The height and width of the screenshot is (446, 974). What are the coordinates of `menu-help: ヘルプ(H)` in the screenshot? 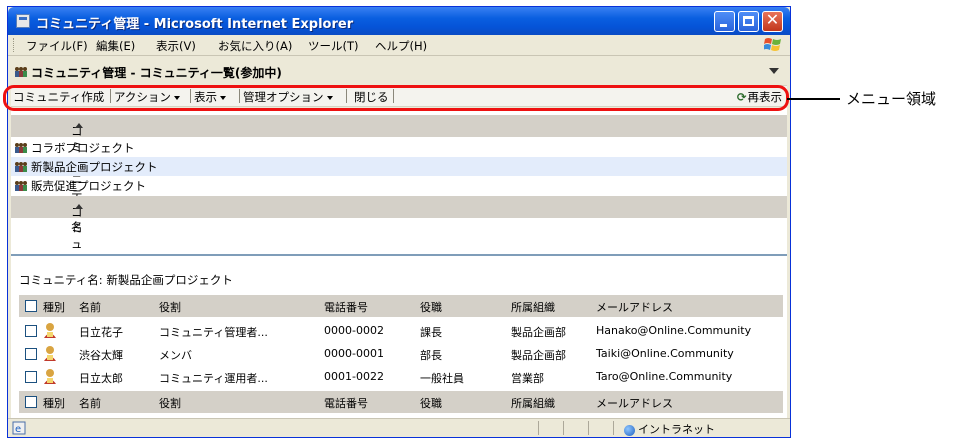 It's located at (401, 46).